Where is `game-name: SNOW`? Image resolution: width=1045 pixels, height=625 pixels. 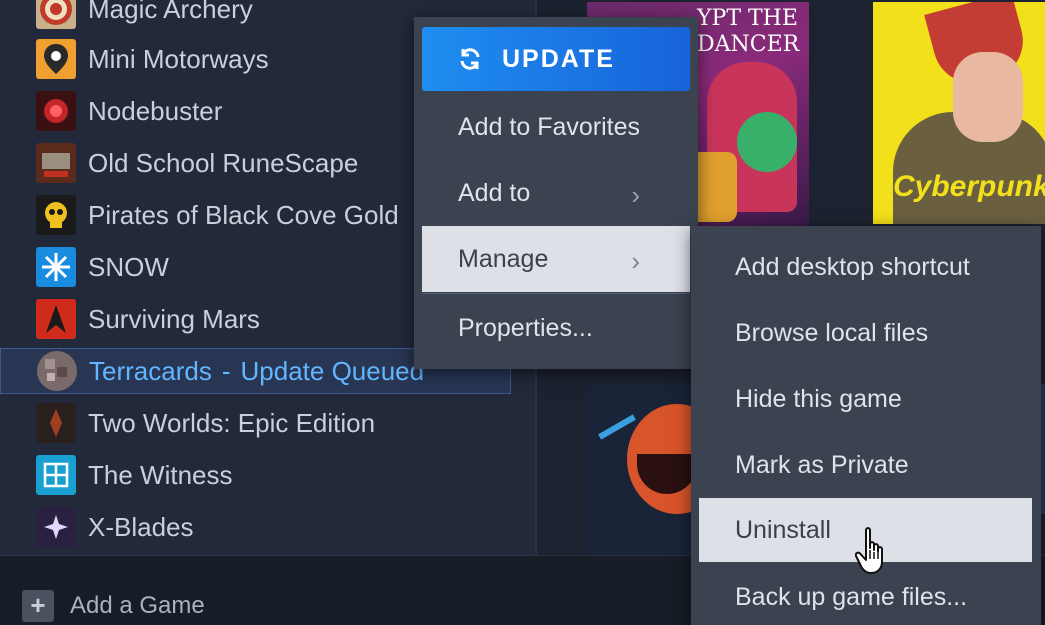
game-name: SNOW is located at coordinates (128, 266).